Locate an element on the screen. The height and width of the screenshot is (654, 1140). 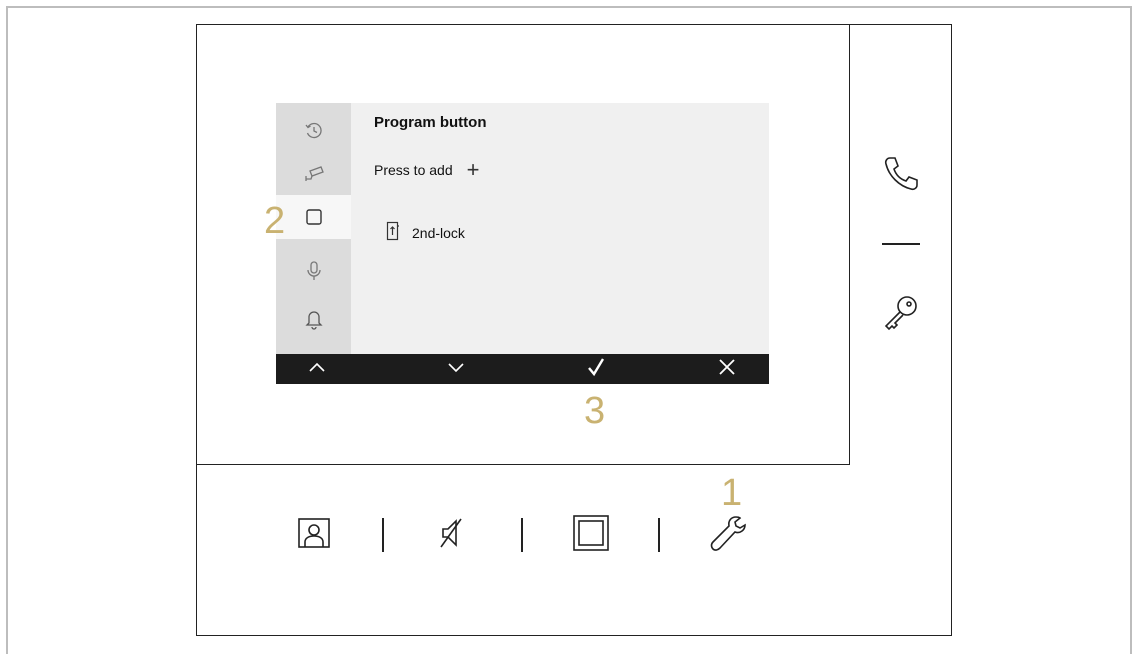
phone-icon is located at coordinates (901, 175).